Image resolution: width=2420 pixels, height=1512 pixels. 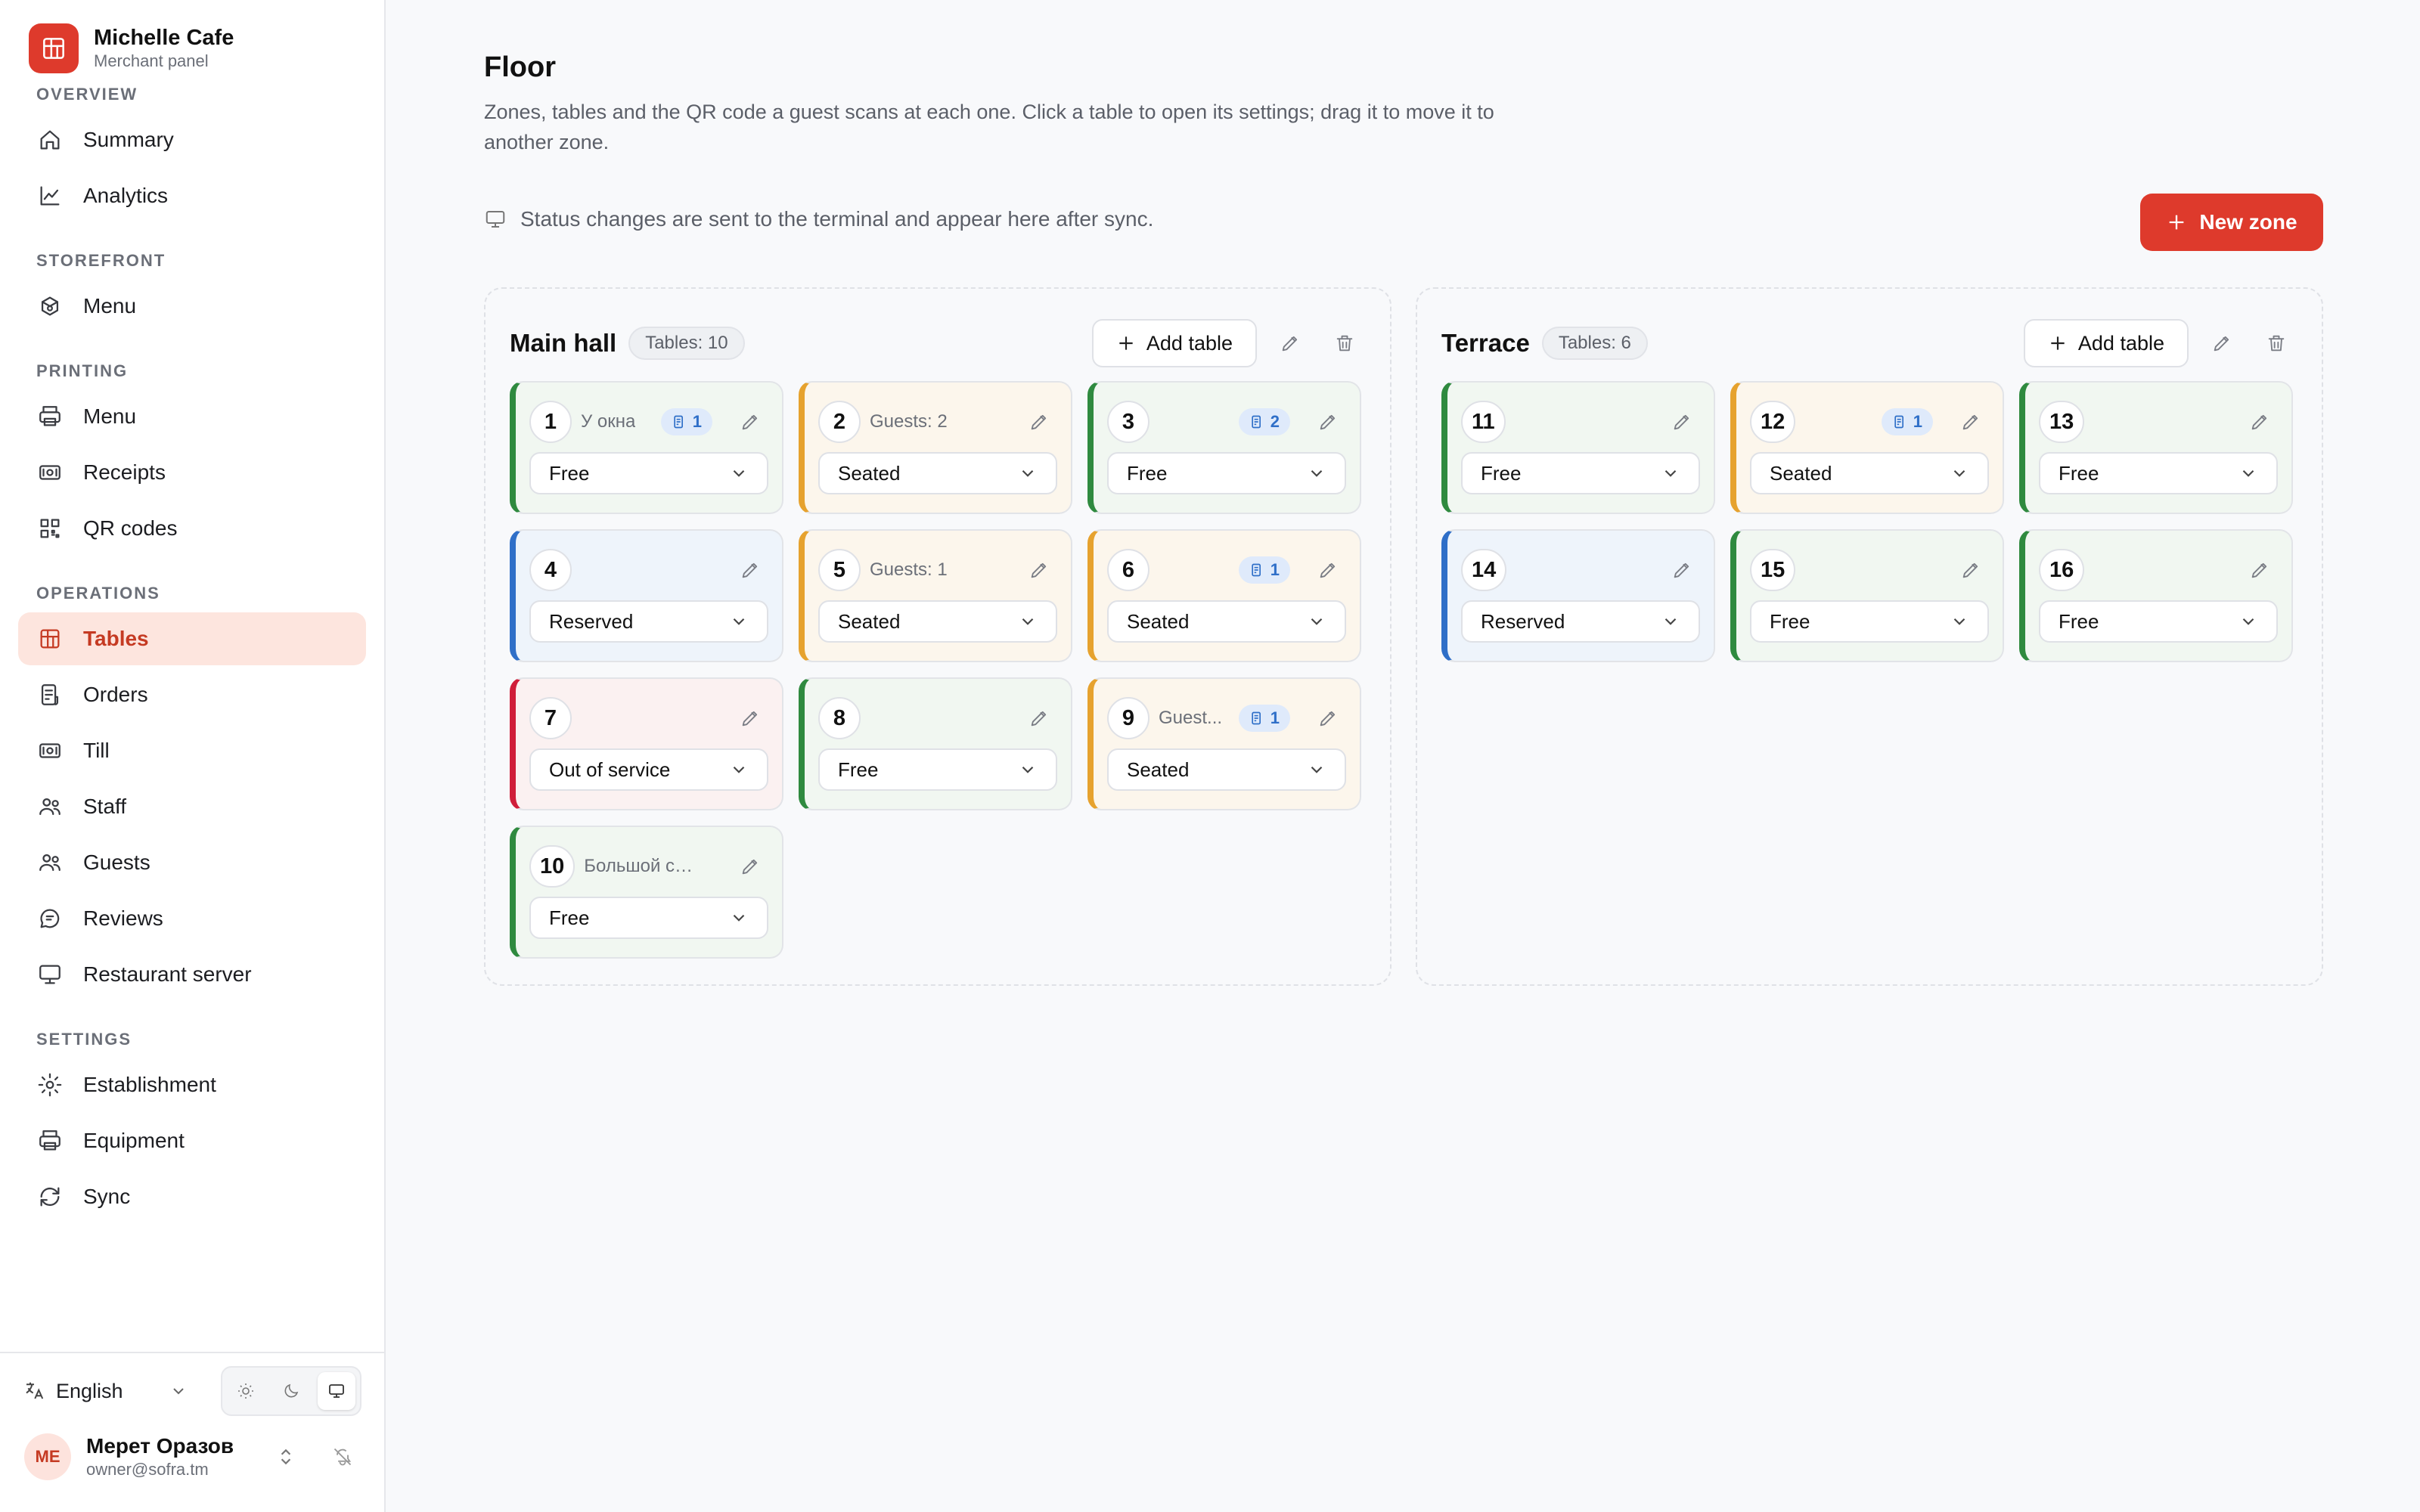 I want to click on sidebar-item-till: Till, so click(x=192, y=750).